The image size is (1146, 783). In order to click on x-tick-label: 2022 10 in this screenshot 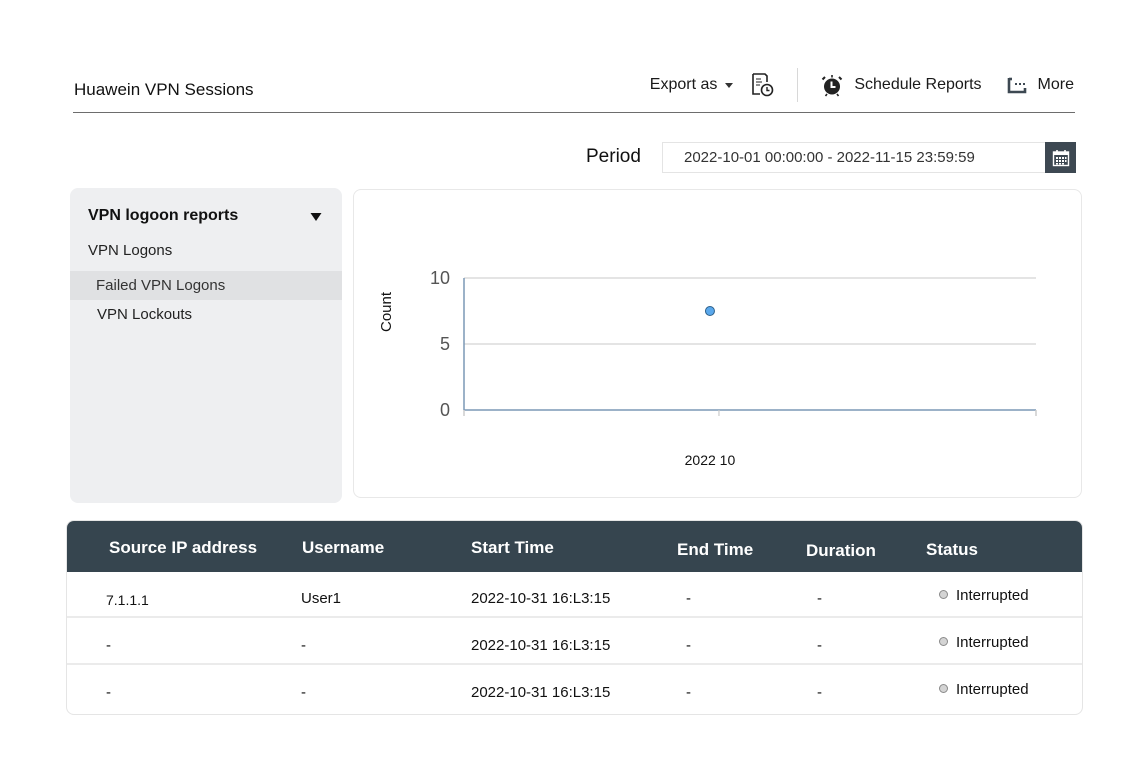, I will do `click(710, 460)`.